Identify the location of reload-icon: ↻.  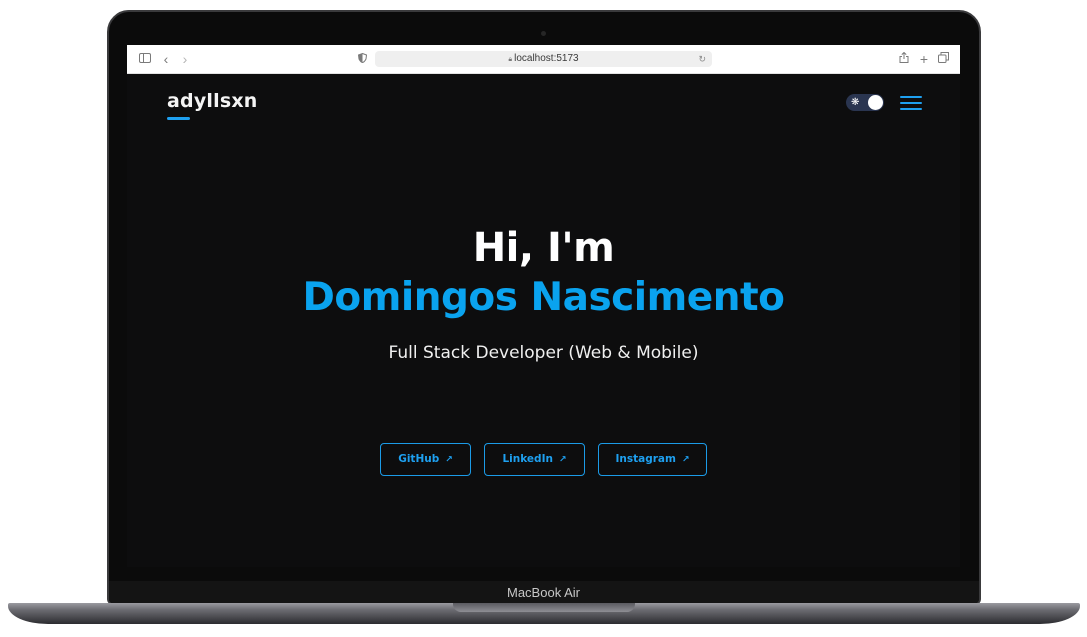
(702, 59).